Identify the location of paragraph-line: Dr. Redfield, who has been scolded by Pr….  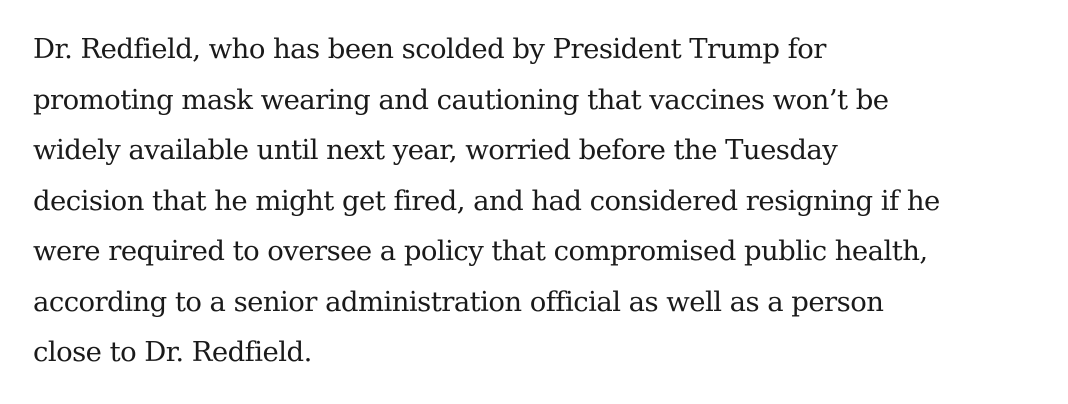
(429, 49).